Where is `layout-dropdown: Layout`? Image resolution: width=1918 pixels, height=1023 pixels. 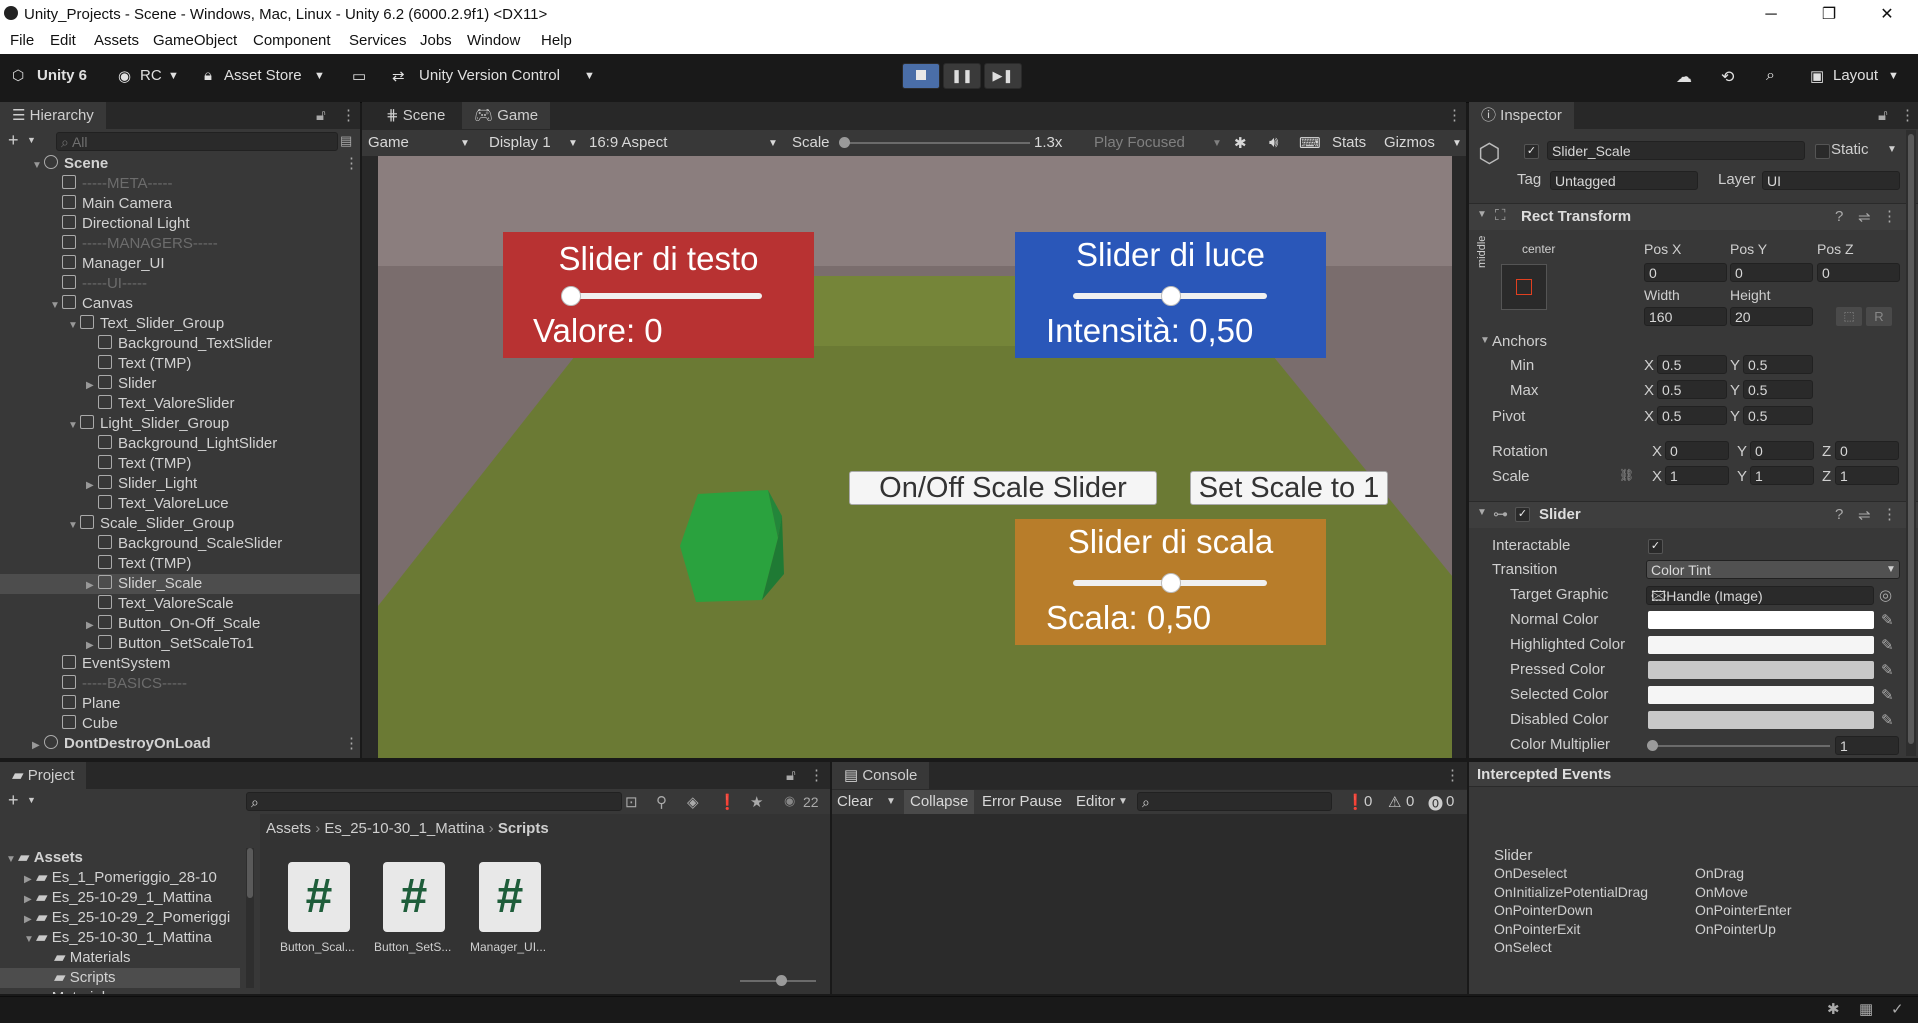 layout-dropdown: Layout is located at coordinates (1855, 75).